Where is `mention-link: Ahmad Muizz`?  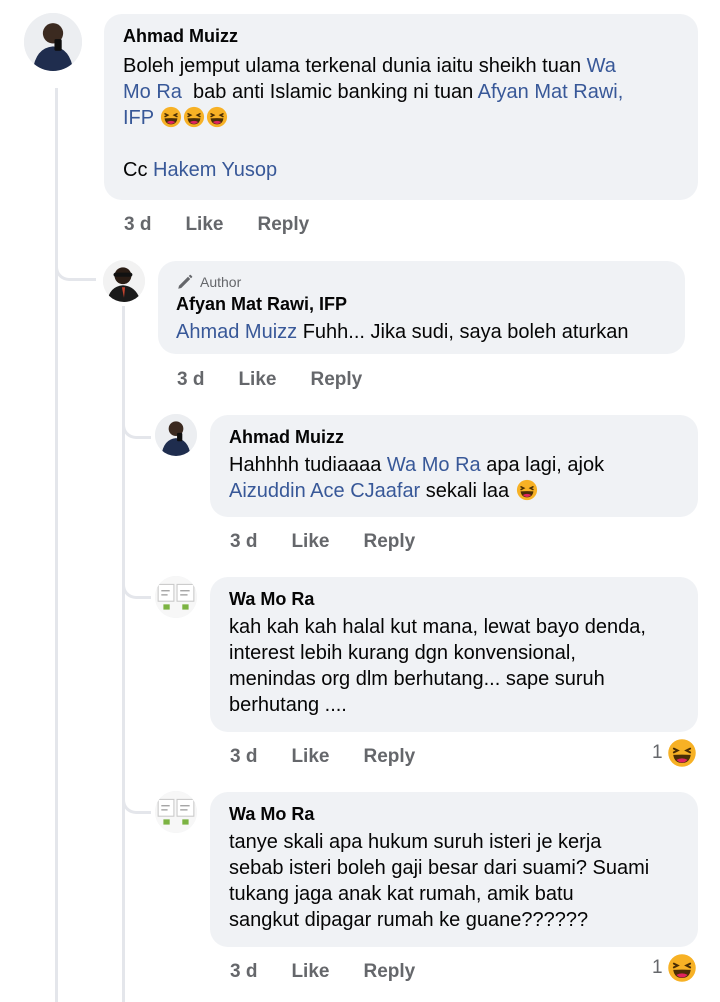 mention-link: Ahmad Muizz is located at coordinates (236, 332).